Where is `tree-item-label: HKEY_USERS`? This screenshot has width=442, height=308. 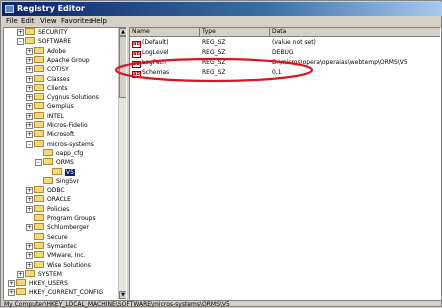 tree-item-label: HKEY_USERS is located at coordinates (48, 284).